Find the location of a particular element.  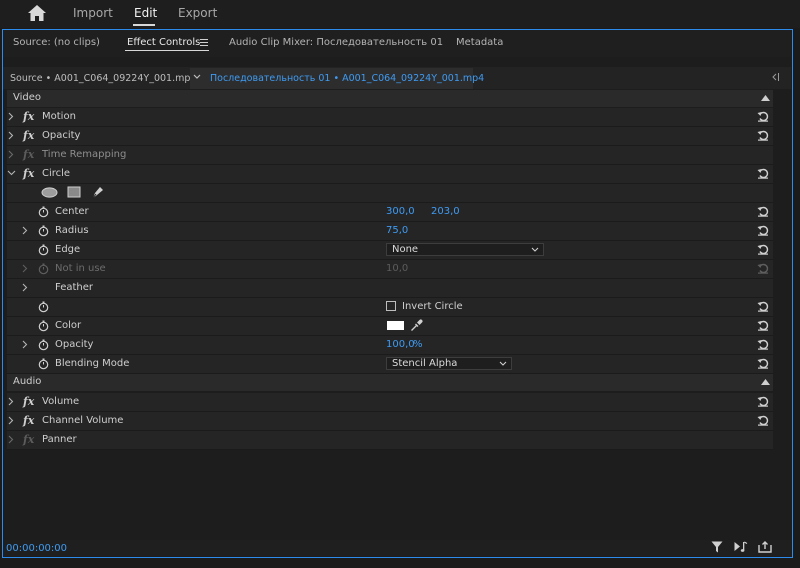

effect-row-circle: fx Circle is located at coordinates (390, 174).